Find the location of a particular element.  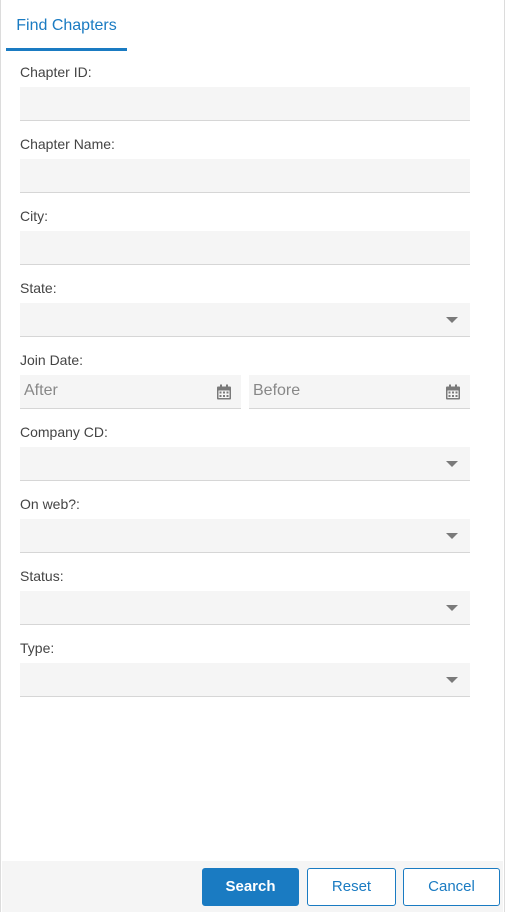

status-label: Status: is located at coordinates (42, 576).